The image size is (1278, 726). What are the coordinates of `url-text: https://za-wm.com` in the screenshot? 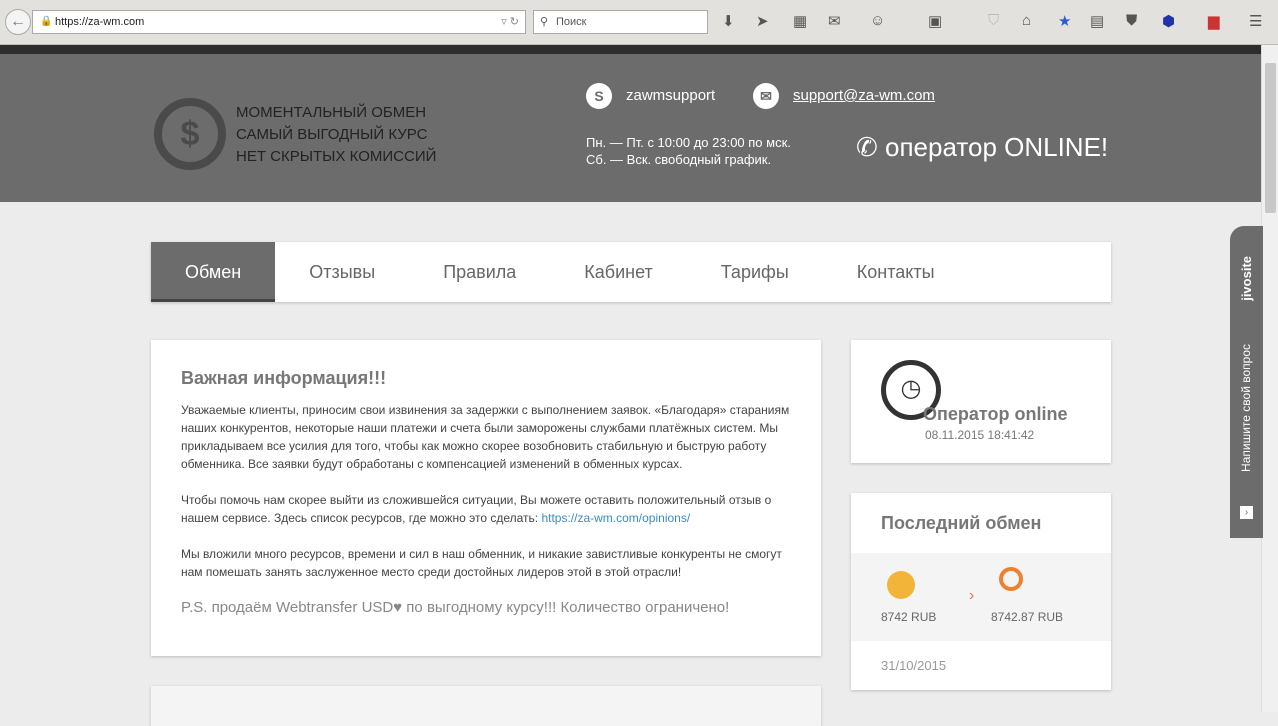 It's located at (100, 22).